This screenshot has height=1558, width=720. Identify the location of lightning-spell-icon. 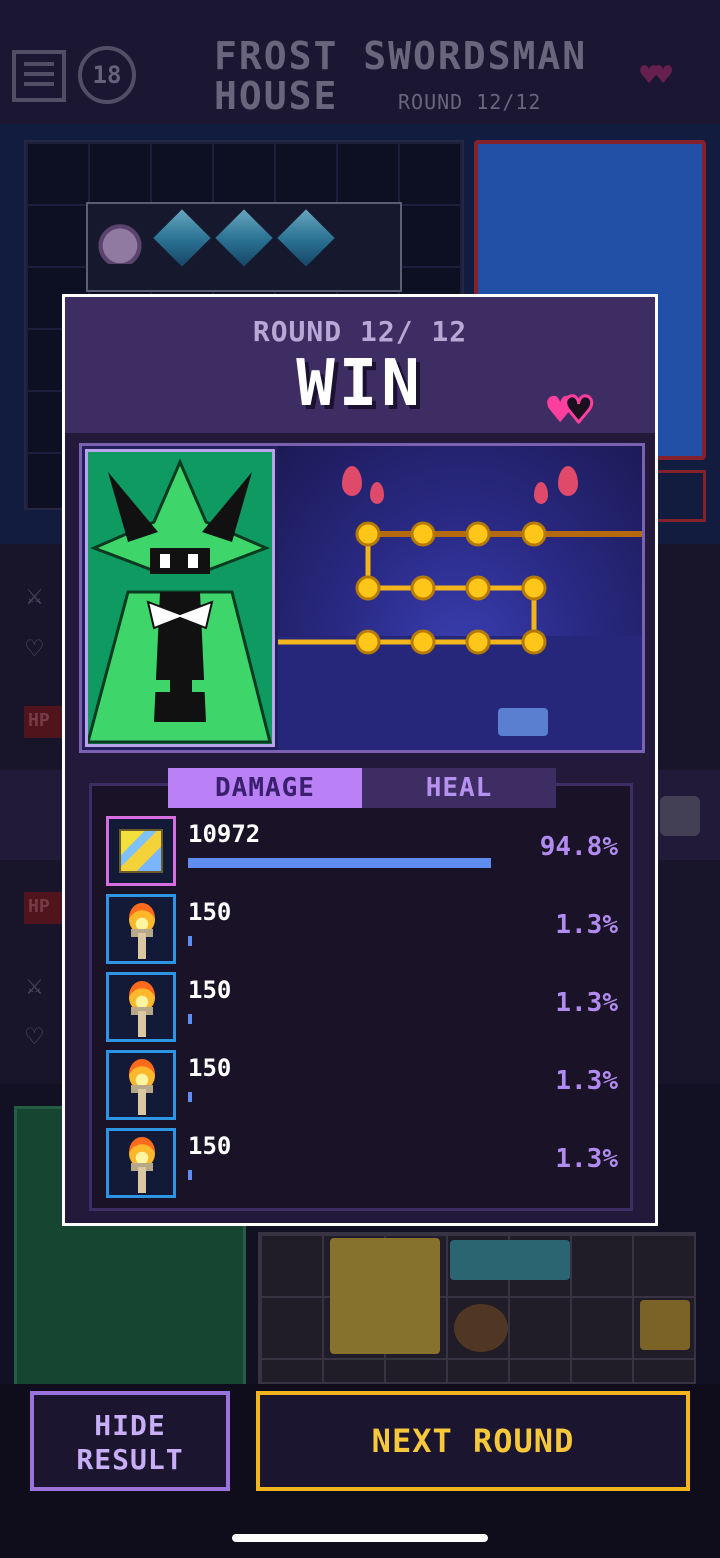
(141, 851).